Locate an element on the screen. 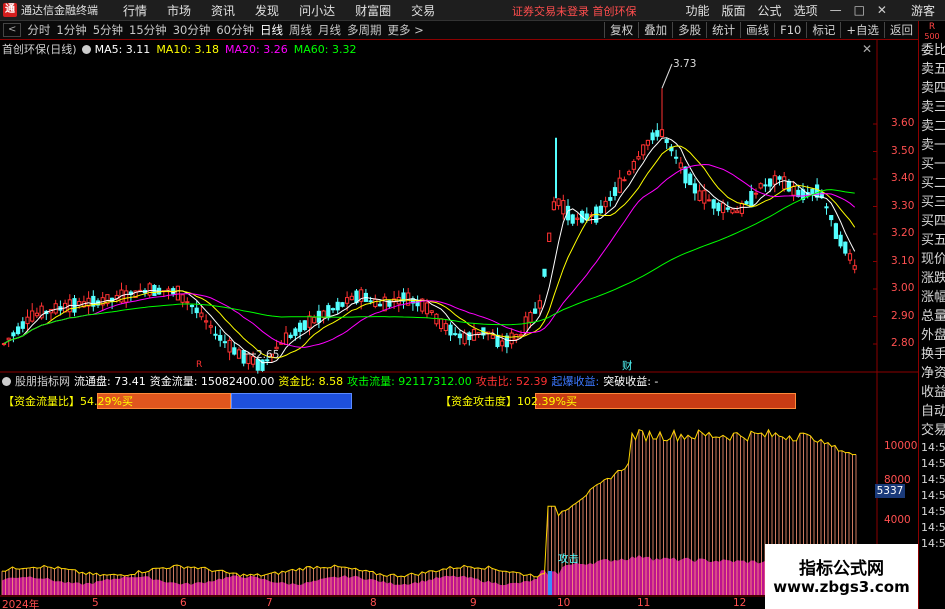  sidebar-time-1: 14:56 is located at coordinates (933, 463).